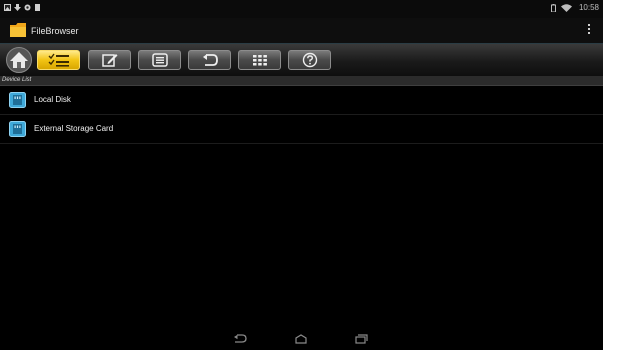 The width and height of the screenshot is (618, 356). I want to click on home-icon, so click(19, 60).